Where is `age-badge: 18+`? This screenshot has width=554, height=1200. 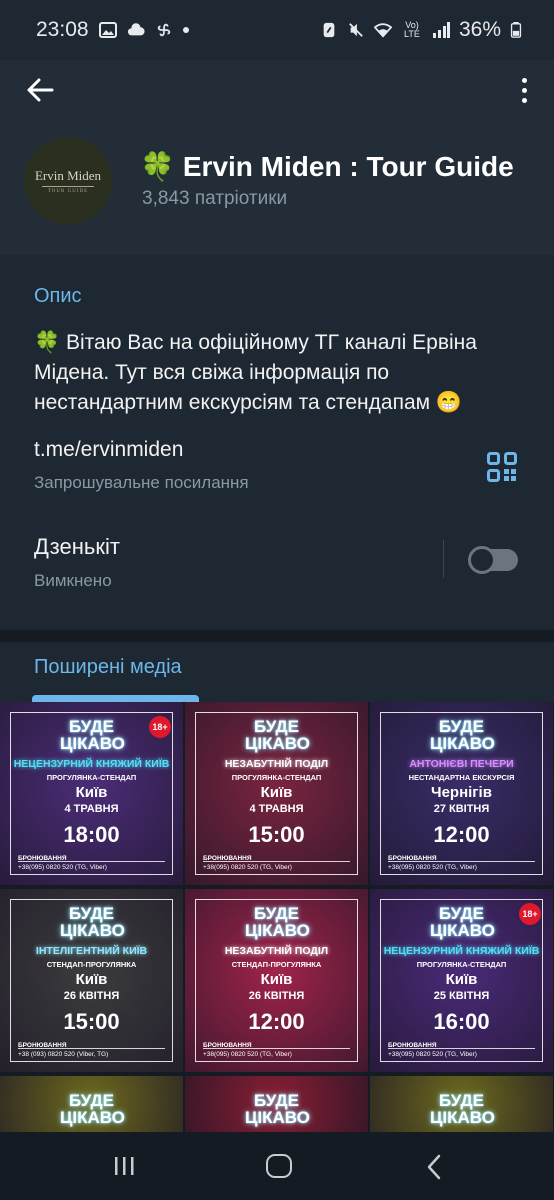 age-badge: 18+ is located at coordinates (530, 914).